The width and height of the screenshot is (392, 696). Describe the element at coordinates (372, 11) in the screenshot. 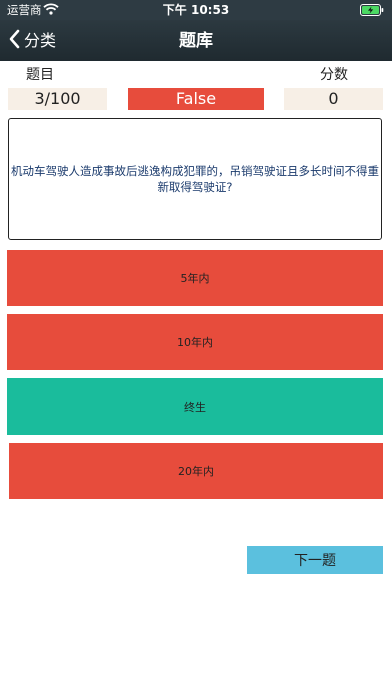

I see `battery-charging-icon` at that location.